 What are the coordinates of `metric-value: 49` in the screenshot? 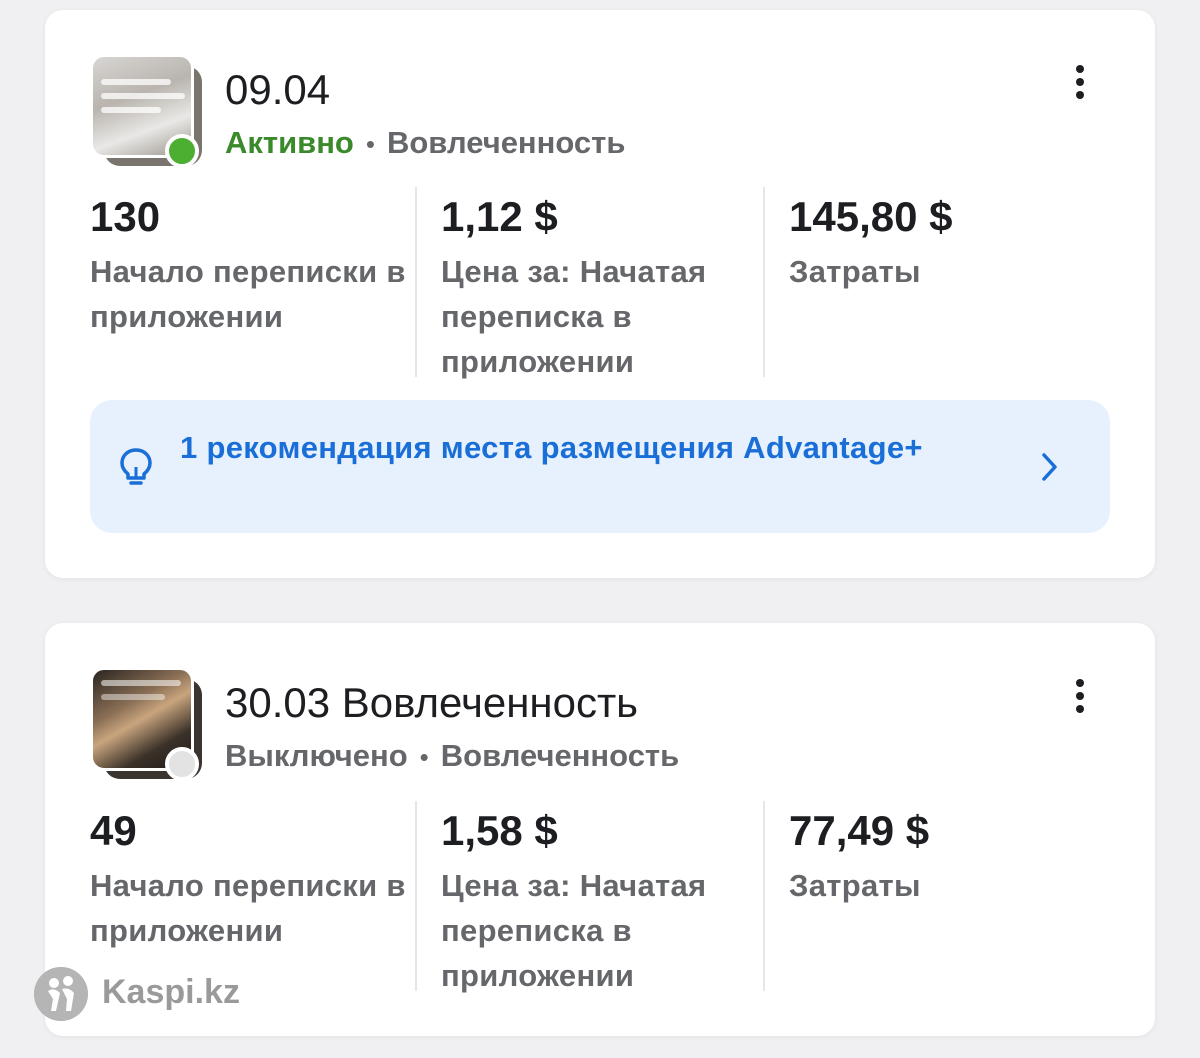 It's located at (113, 830).